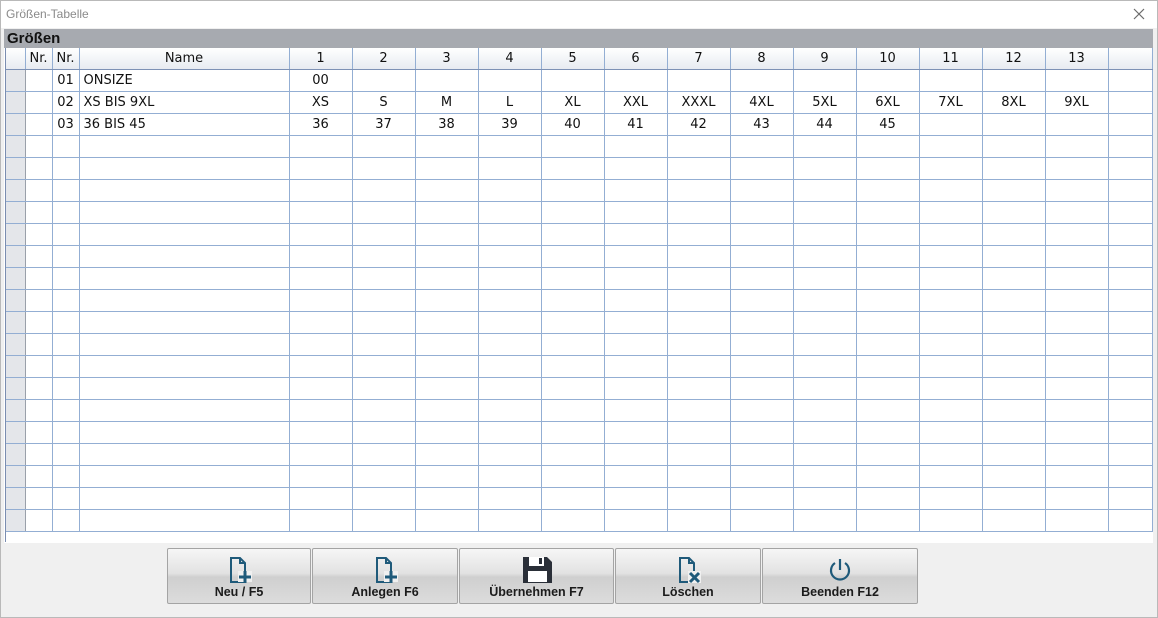 This screenshot has height=618, width=1158. Describe the element at coordinates (384, 102) in the screenshot. I see `size-value-cell: S` at that location.